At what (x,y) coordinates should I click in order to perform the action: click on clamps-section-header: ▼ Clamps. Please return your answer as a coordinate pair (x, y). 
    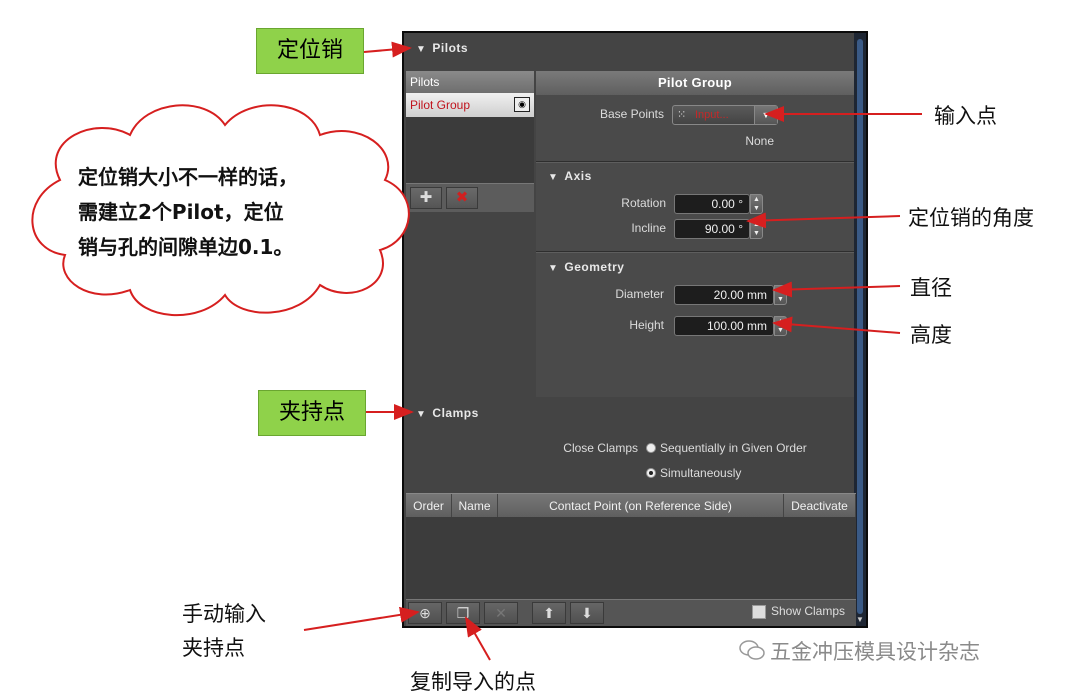
    Looking at the image, I should click on (447, 413).